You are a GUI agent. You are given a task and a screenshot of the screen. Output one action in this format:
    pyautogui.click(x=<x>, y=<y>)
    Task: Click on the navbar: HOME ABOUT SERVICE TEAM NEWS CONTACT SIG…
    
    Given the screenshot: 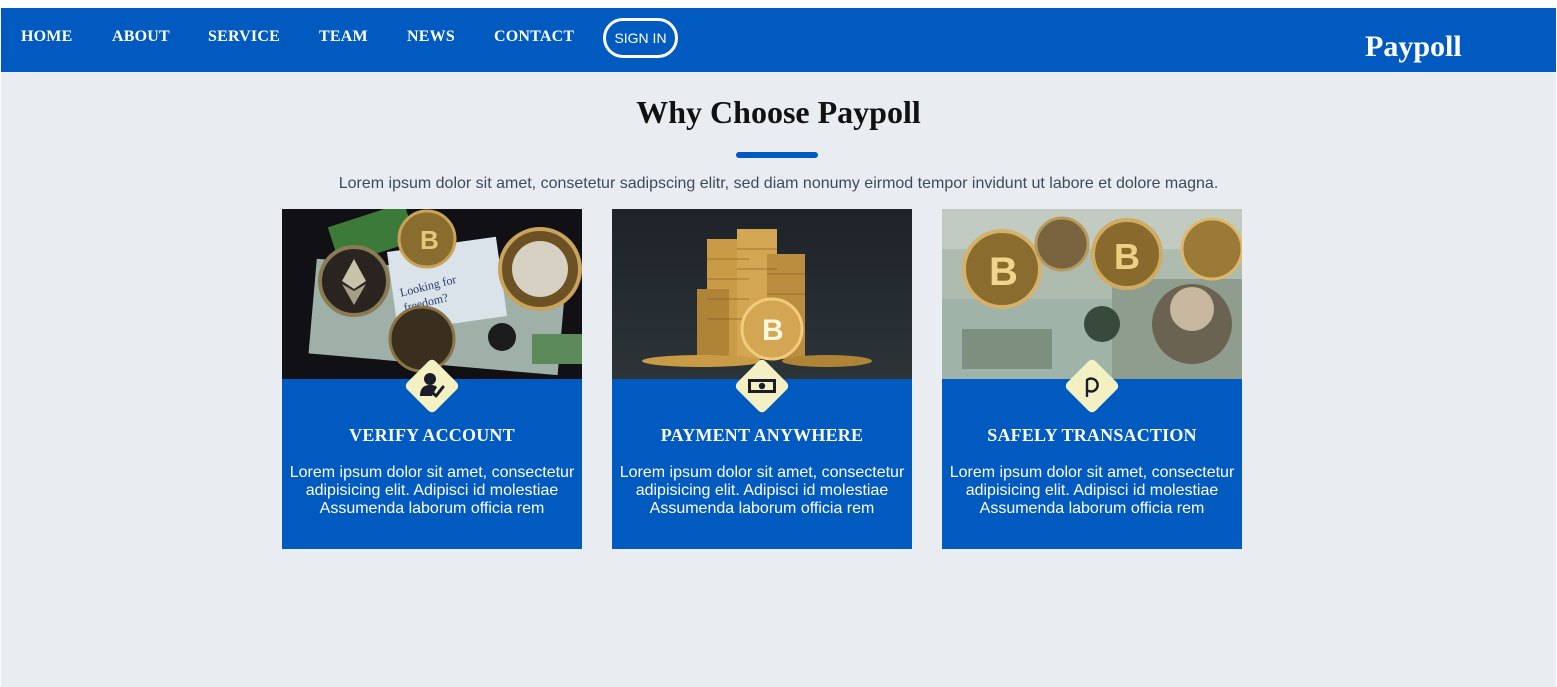 What is the action you would take?
    pyautogui.click(x=778, y=40)
    